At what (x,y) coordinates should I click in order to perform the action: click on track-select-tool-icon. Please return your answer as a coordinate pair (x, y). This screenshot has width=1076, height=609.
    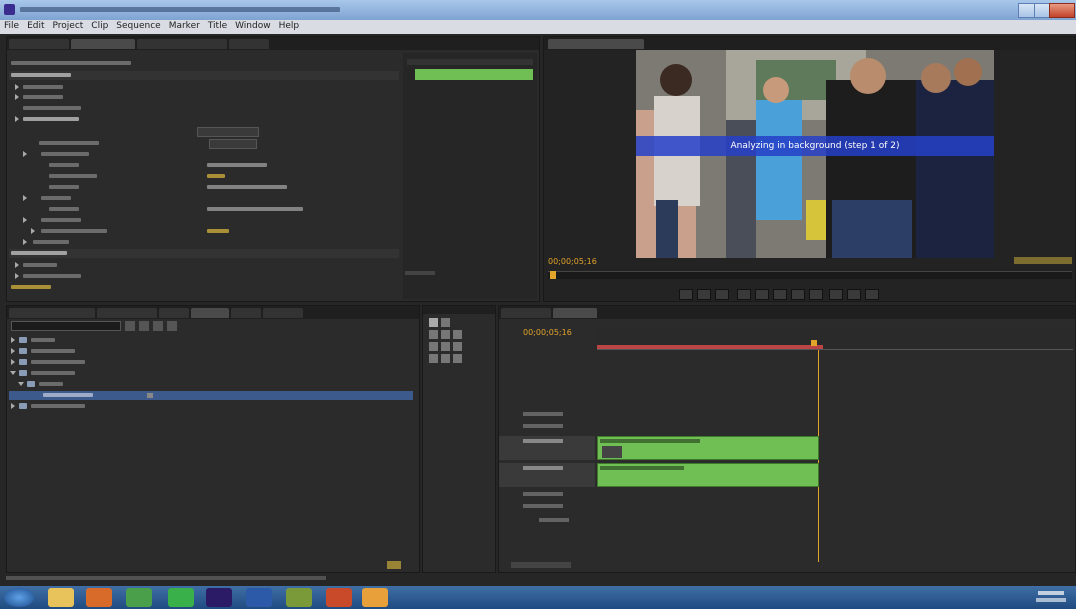
    Looking at the image, I should click on (445, 322).